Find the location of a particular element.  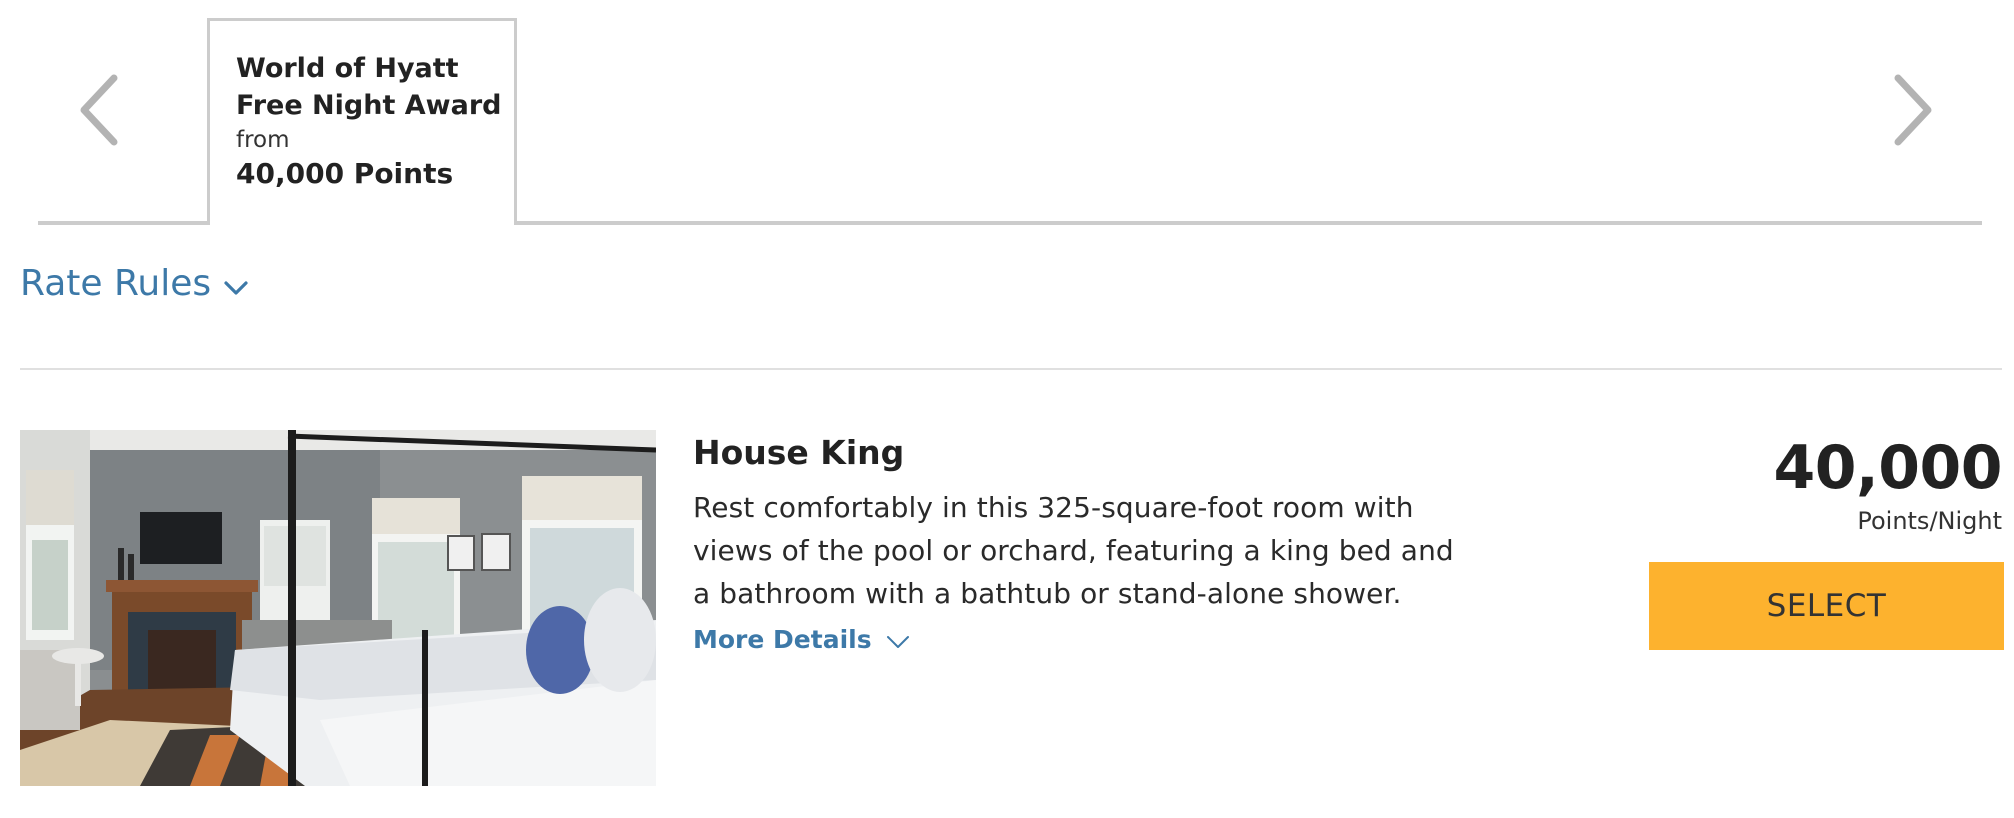

carousel-prev-button is located at coordinates (100, 110).